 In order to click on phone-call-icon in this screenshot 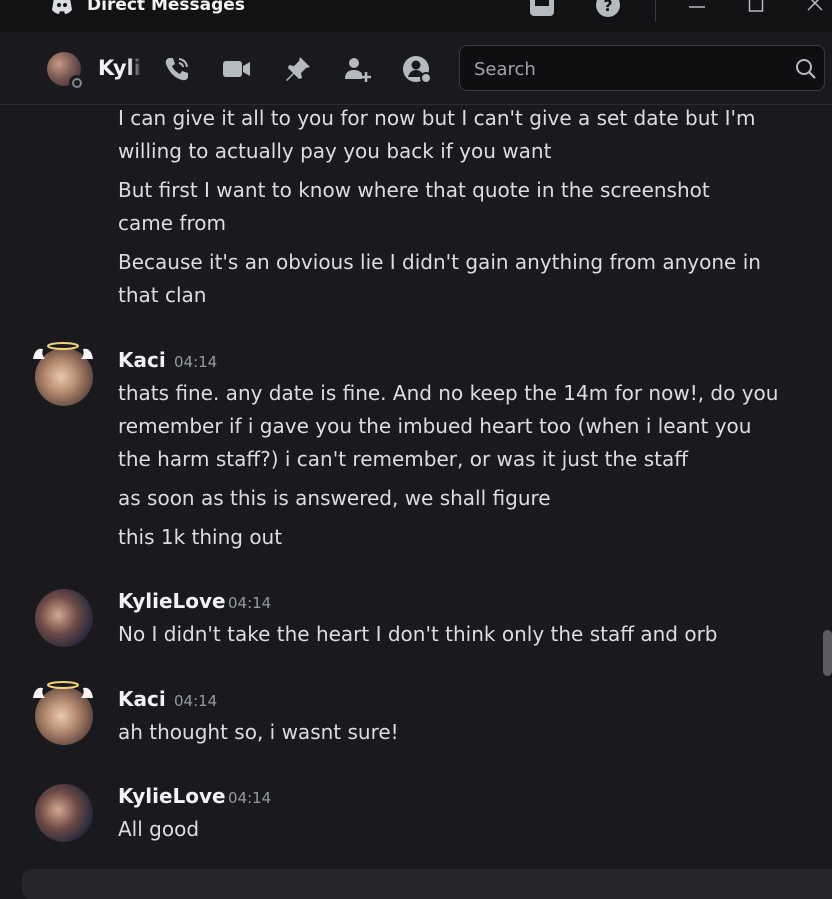, I will do `click(177, 69)`.